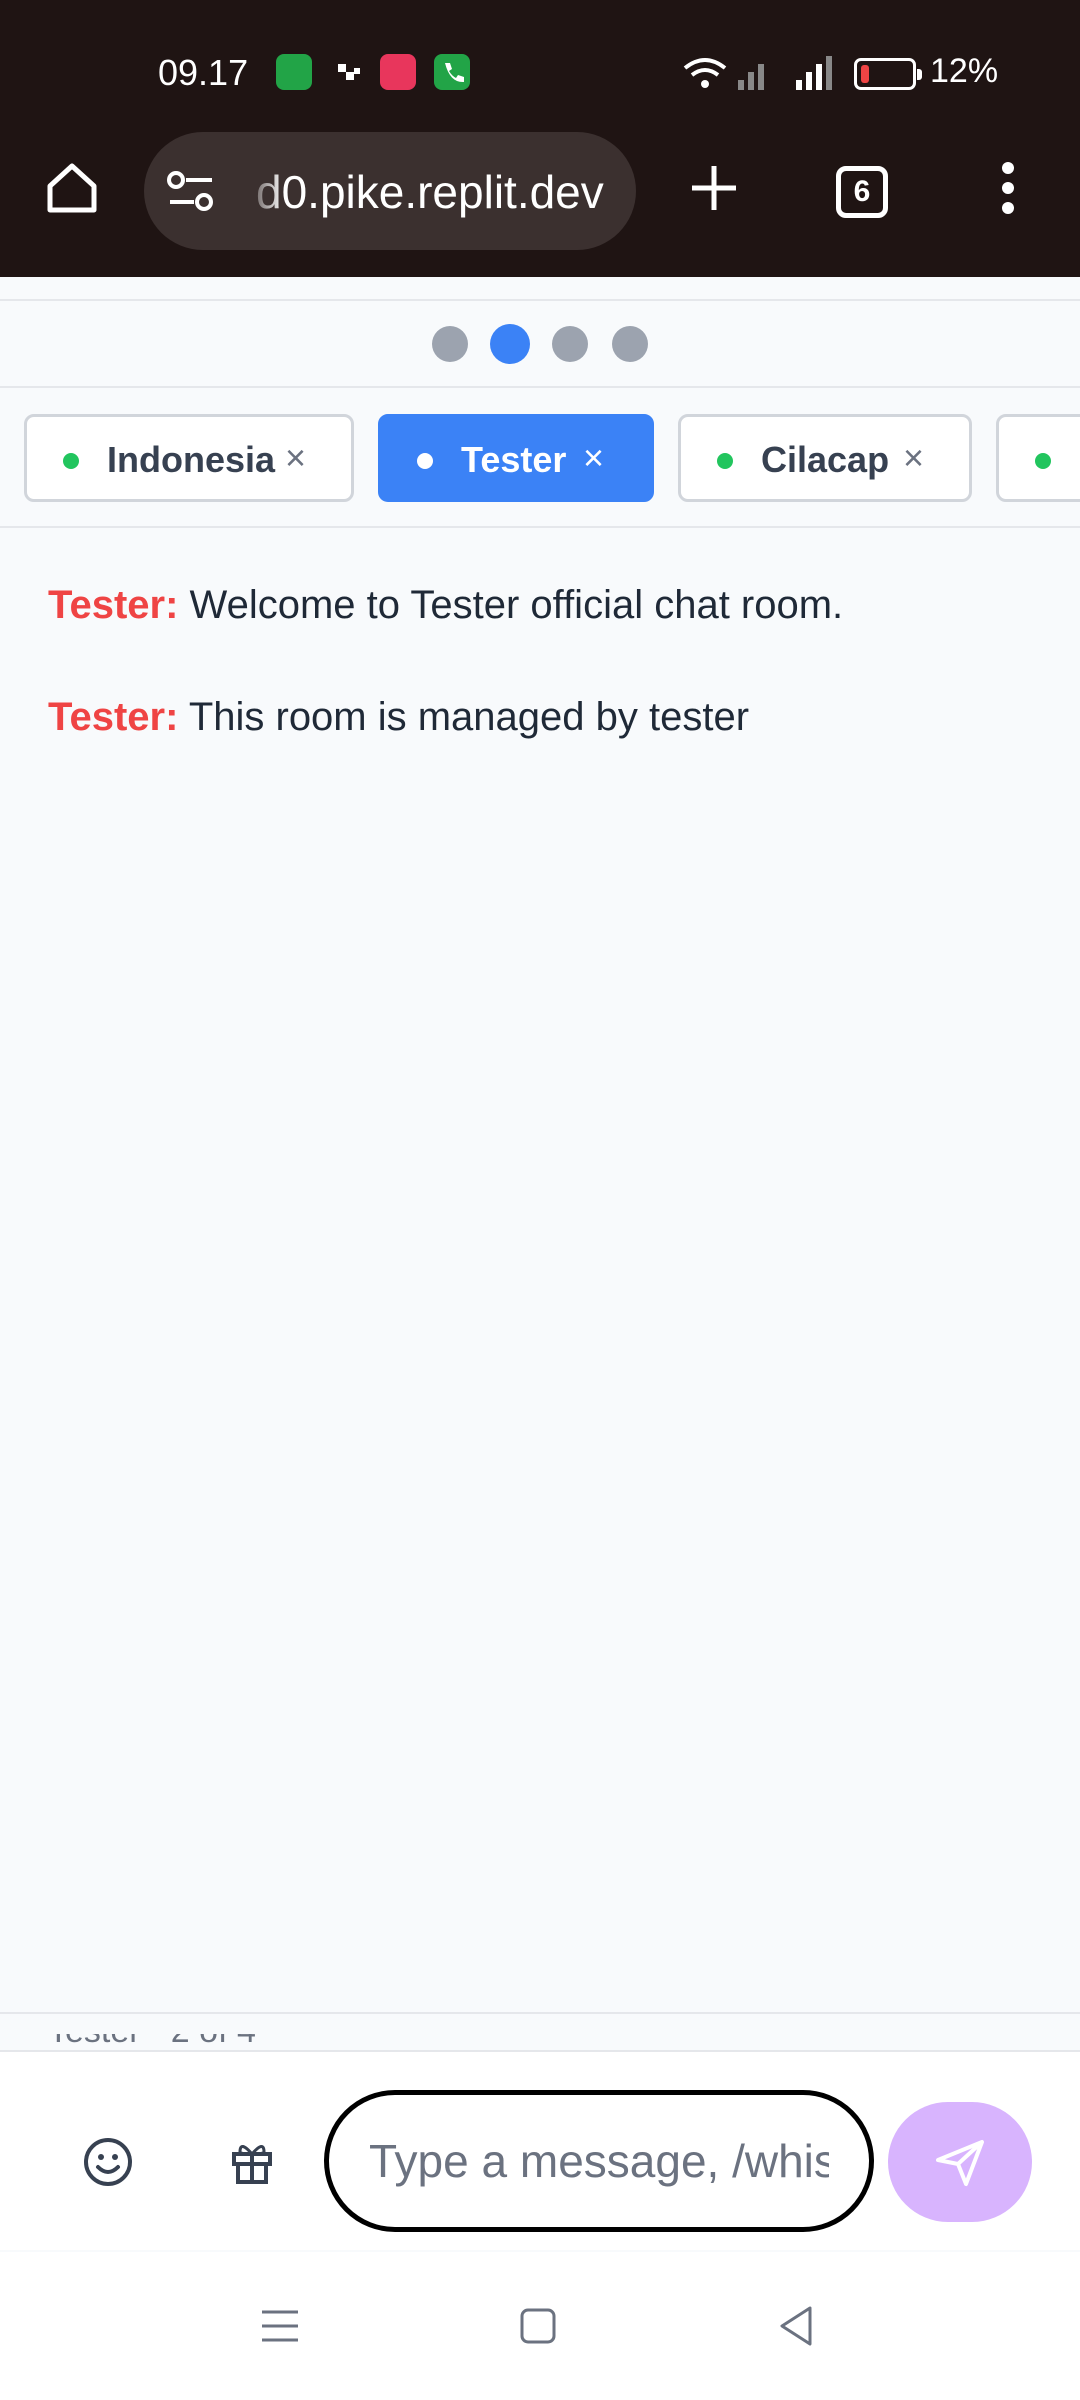 The height and width of the screenshot is (2400, 1080). What do you see at coordinates (294, 72) in the screenshot?
I see `app-store-icon` at bounding box center [294, 72].